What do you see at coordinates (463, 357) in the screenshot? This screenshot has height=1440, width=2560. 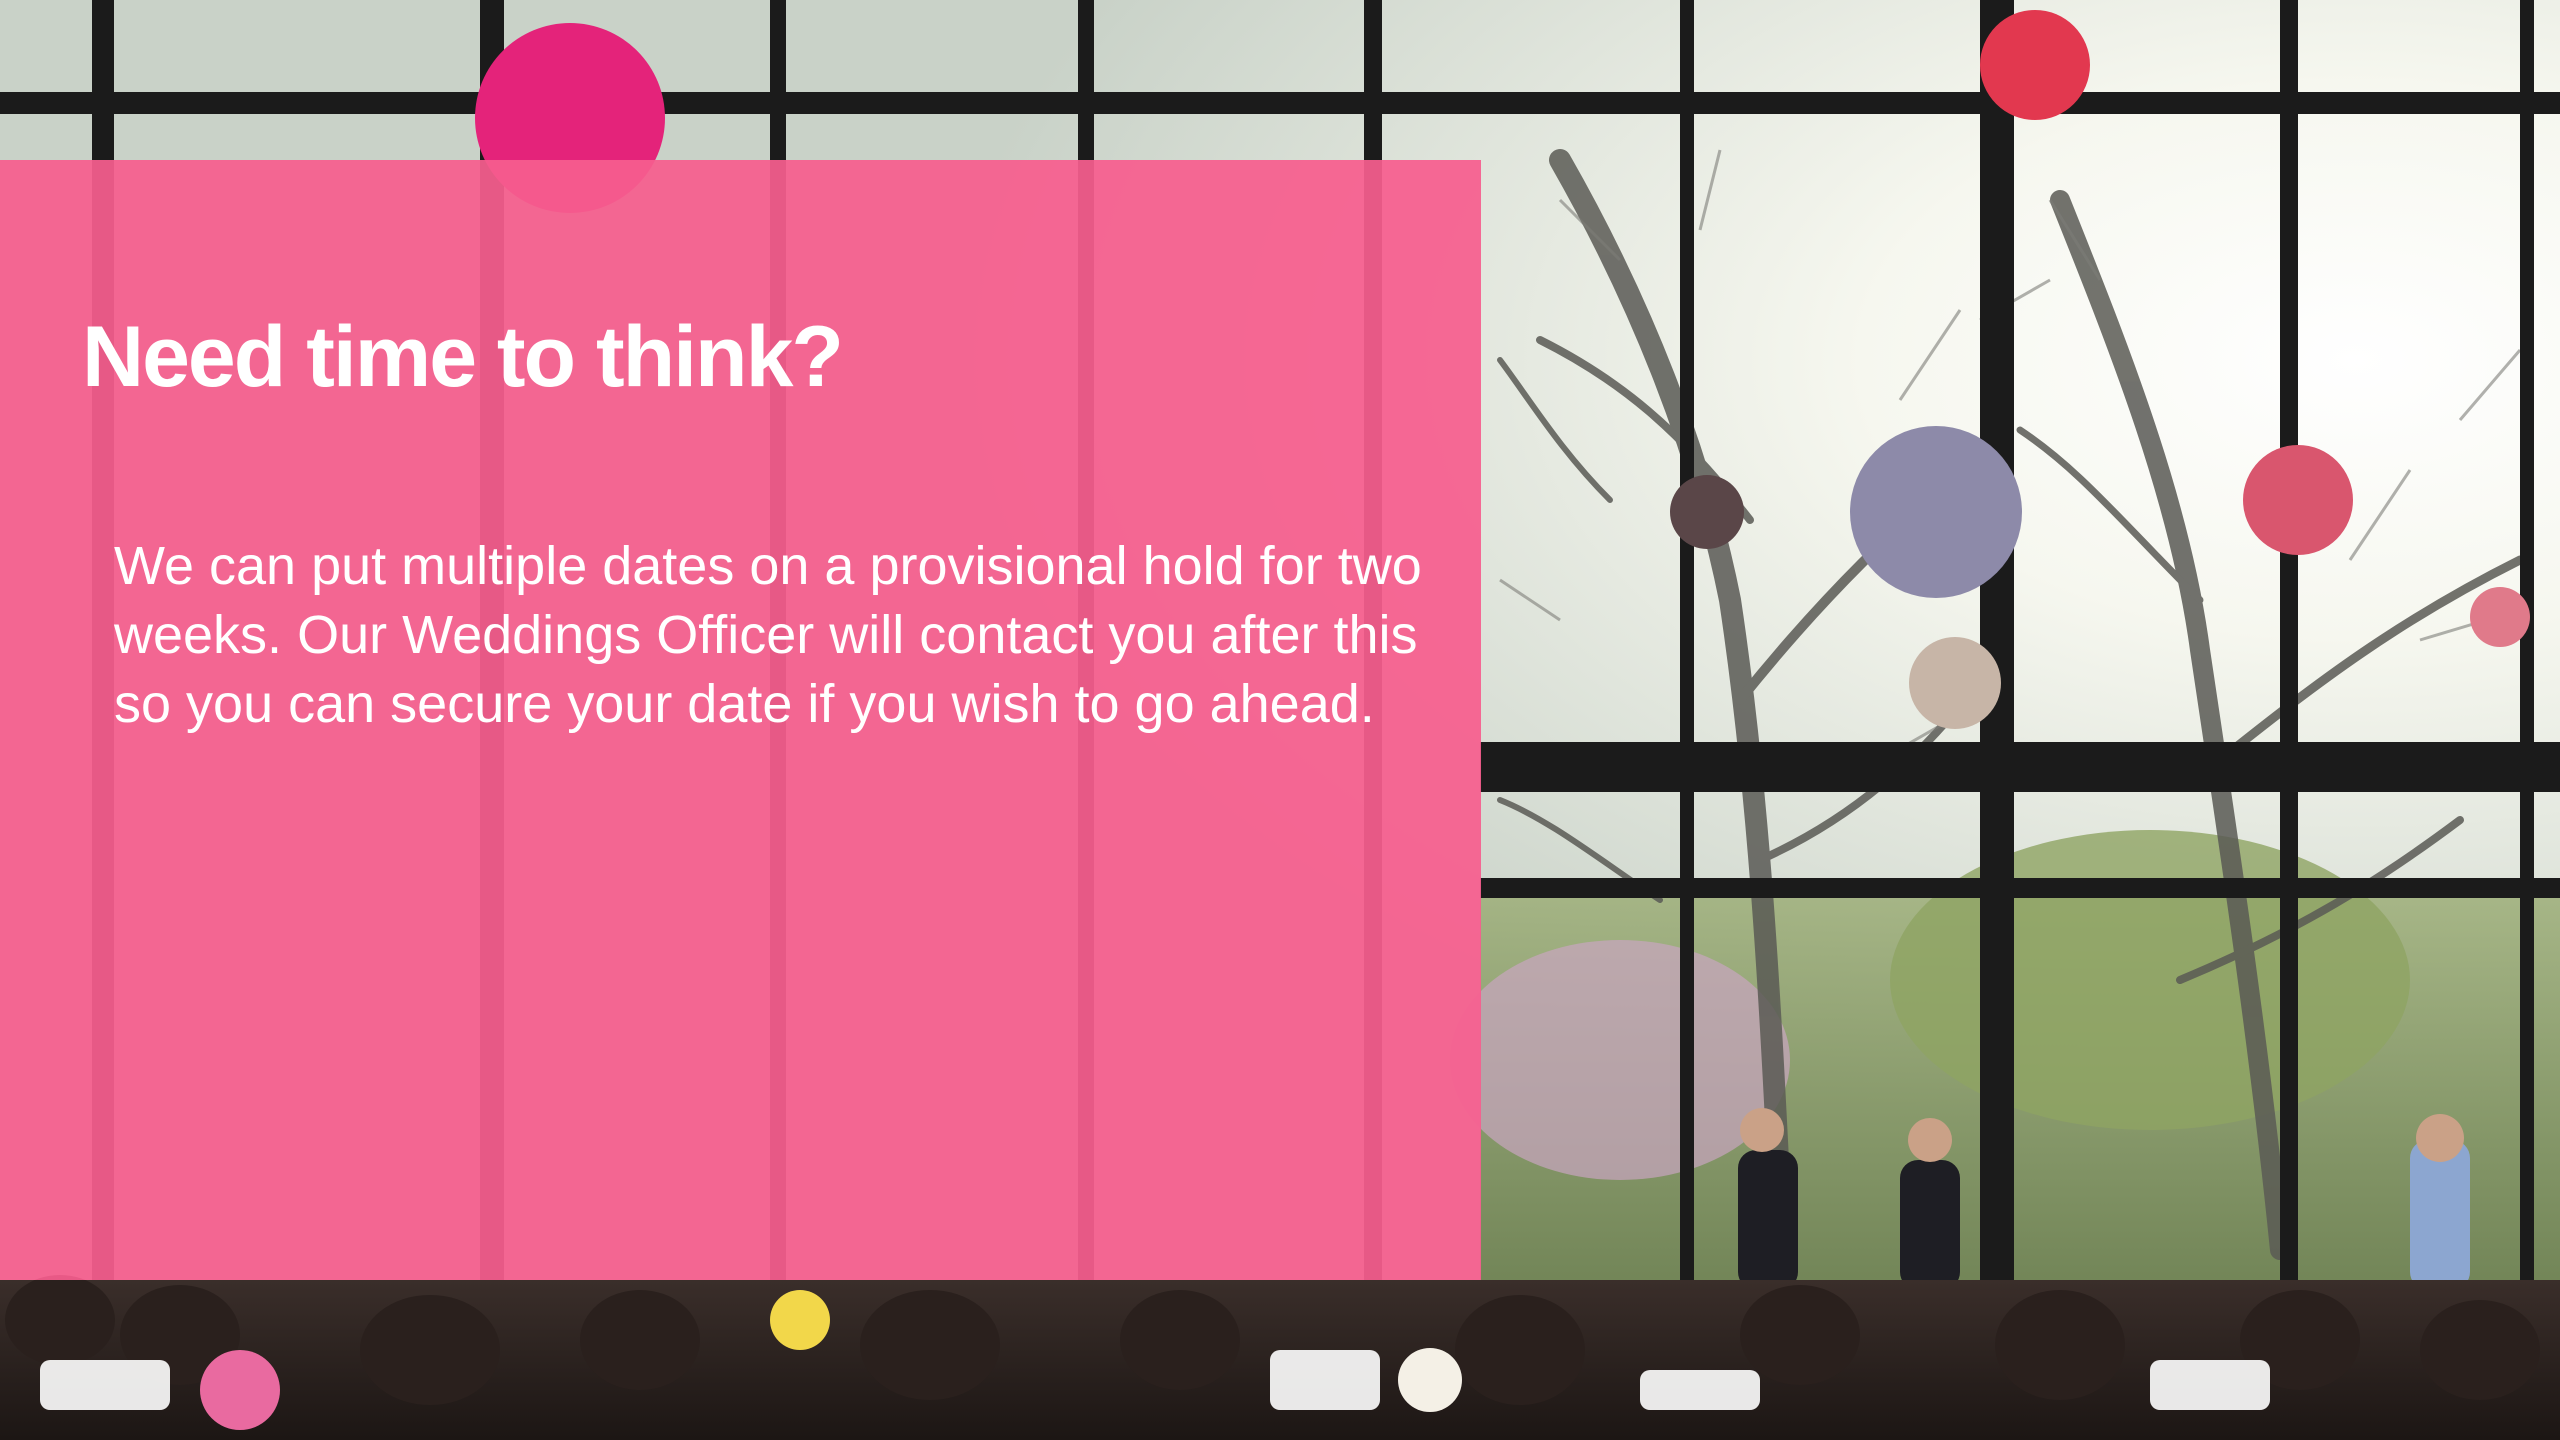 I see `slide-heading: Need time to think?` at bounding box center [463, 357].